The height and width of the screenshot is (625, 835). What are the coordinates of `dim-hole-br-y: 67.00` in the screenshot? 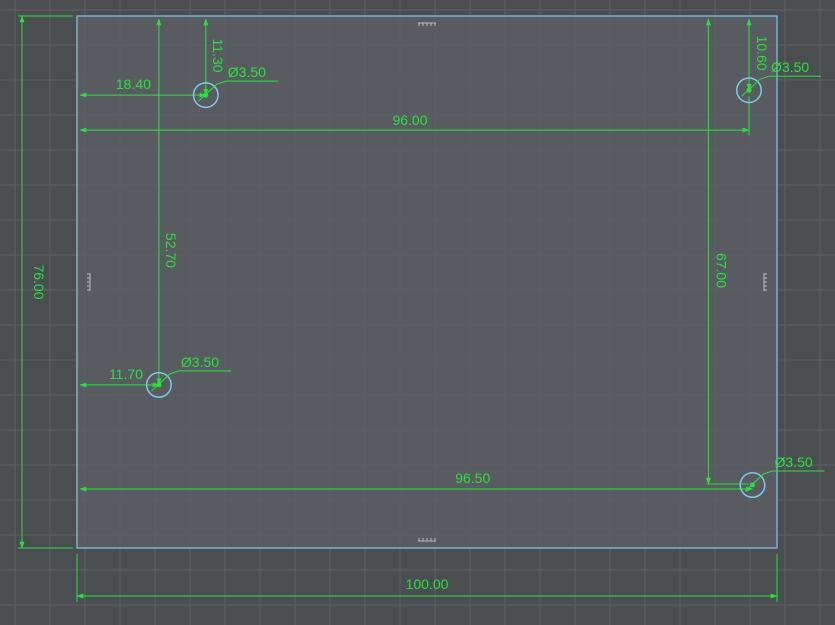 It's located at (721, 270).